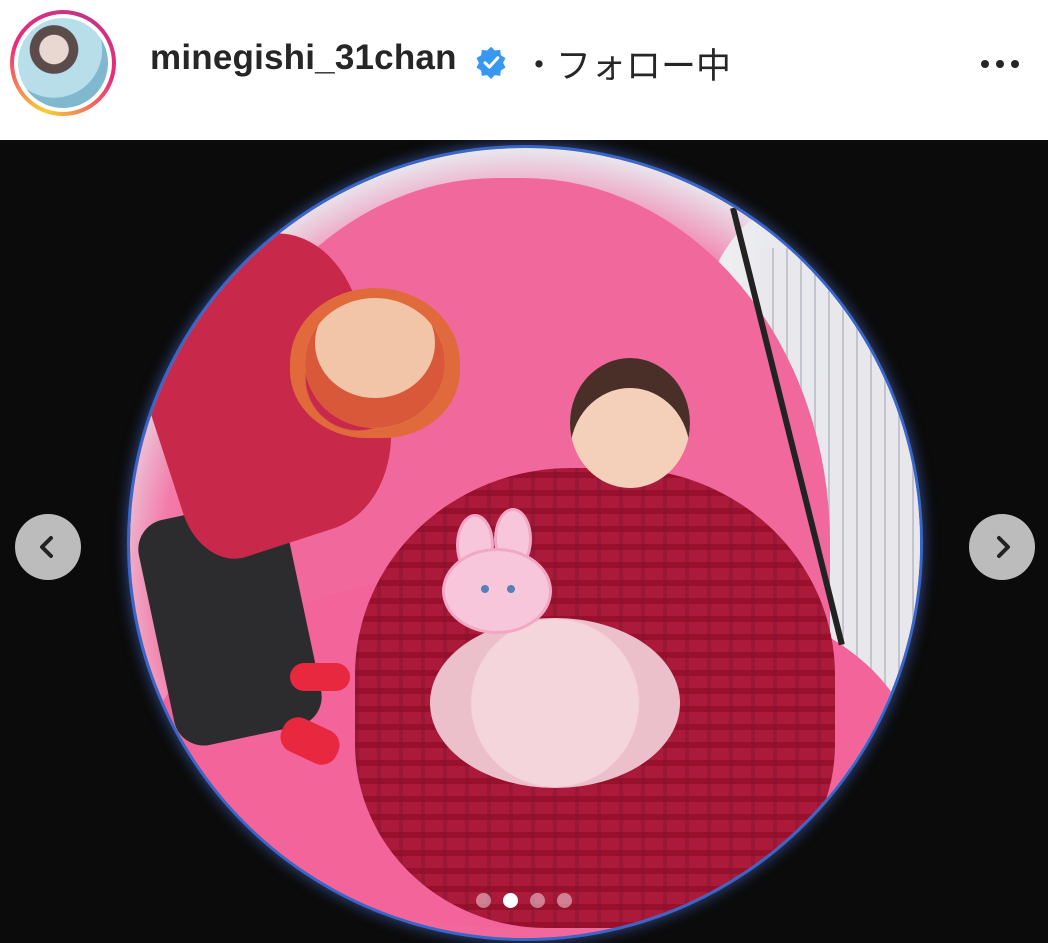  What do you see at coordinates (510, 900) in the screenshot?
I see `carousel-dot-active` at bounding box center [510, 900].